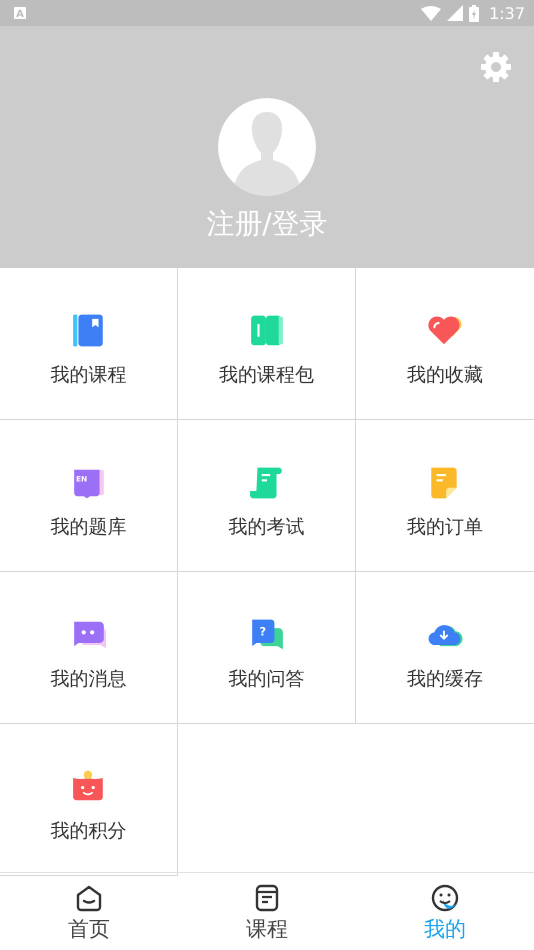 This screenshot has width=534, height=950. What do you see at coordinates (496, 67) in the screenshot?
I see `settings-icon` at bounding box center [496, 67].